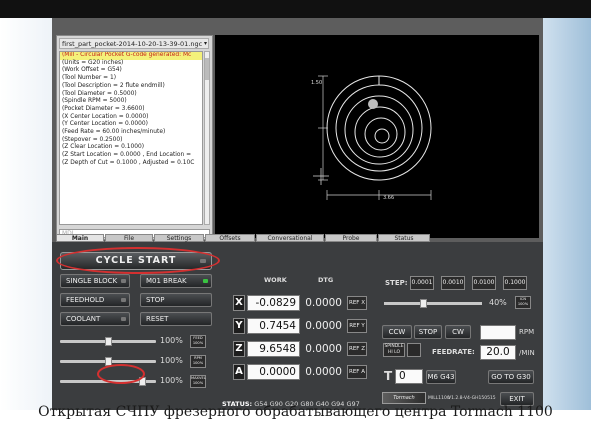 This screenshot has height=443, width=591. I want to click on cw-label: CW, so click(458, 332).